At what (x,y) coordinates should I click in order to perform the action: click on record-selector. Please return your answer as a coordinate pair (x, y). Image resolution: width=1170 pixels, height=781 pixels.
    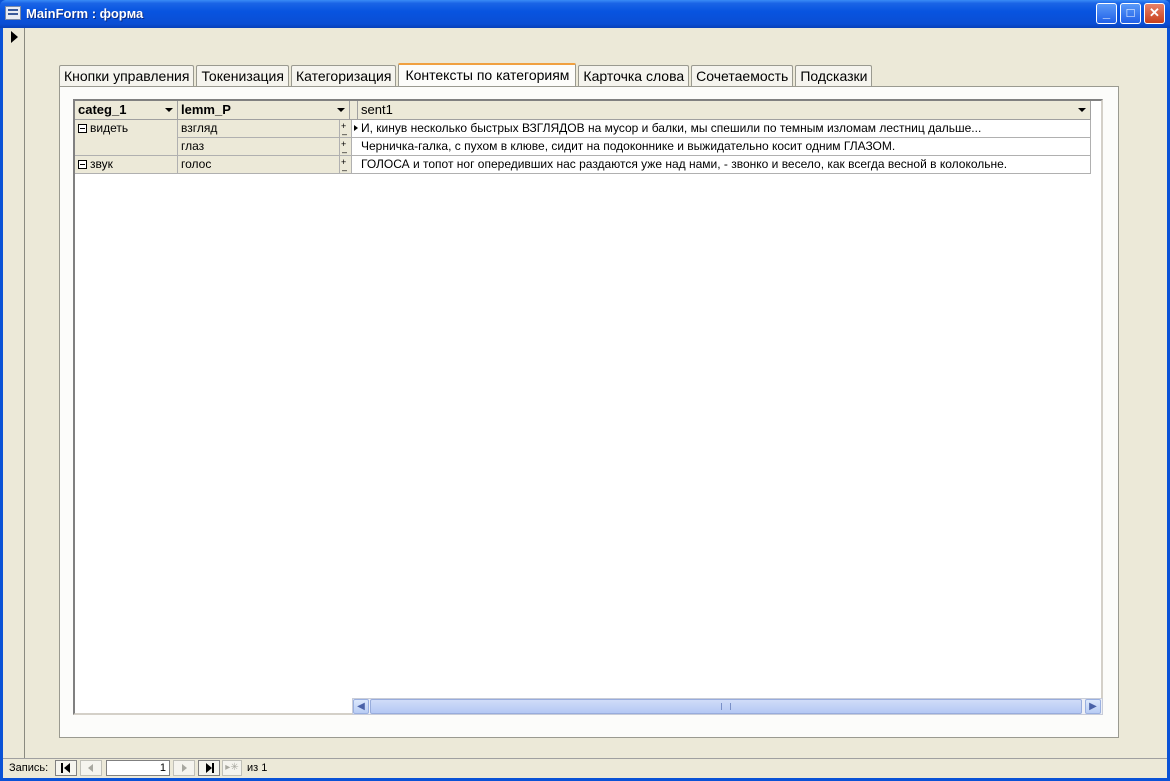
    Looking at the image, I should click on (14, 393).